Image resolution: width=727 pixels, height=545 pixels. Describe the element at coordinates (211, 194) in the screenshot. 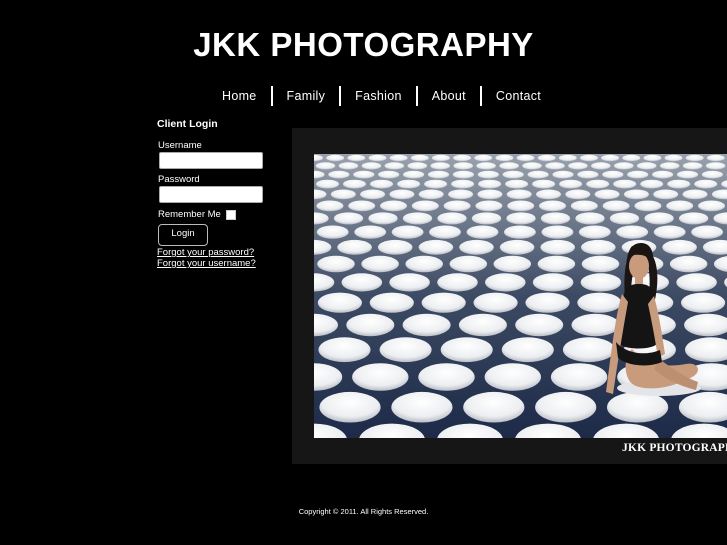

I see `password-field` at that location.